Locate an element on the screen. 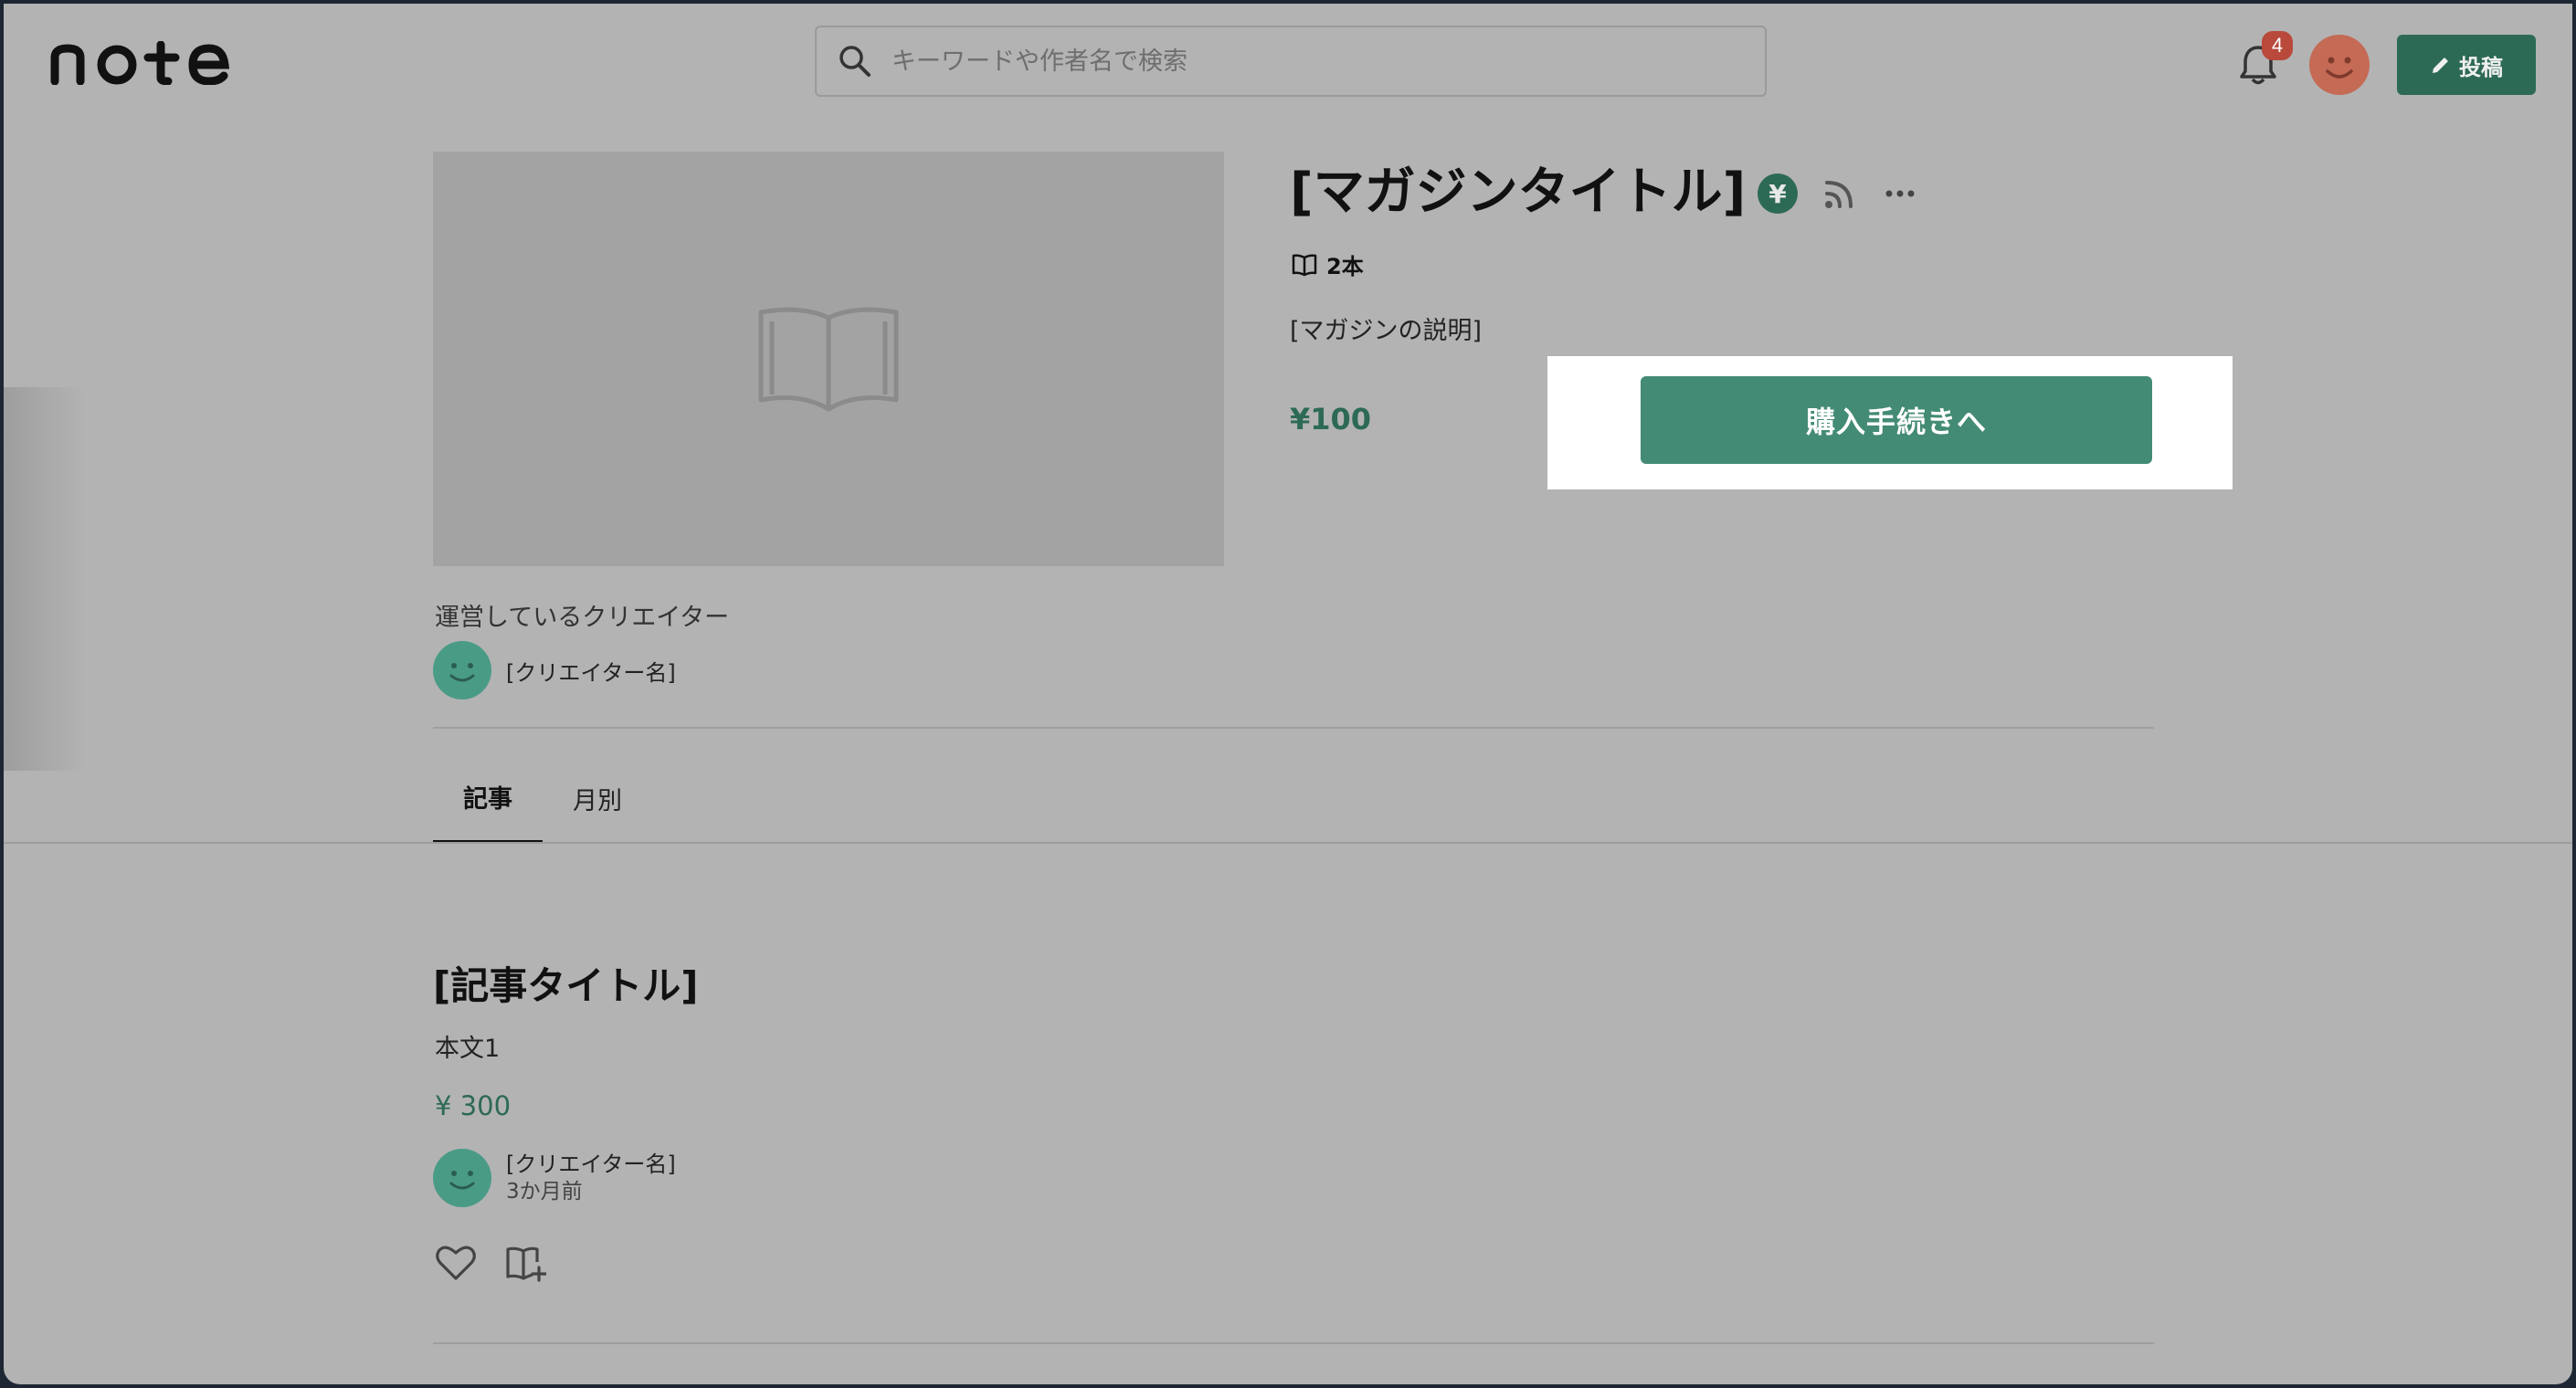 Image resolution: width=2576 pixels, height=1388 pixels. article-price: ¥ 300 is located at coordinates (474, 1105).